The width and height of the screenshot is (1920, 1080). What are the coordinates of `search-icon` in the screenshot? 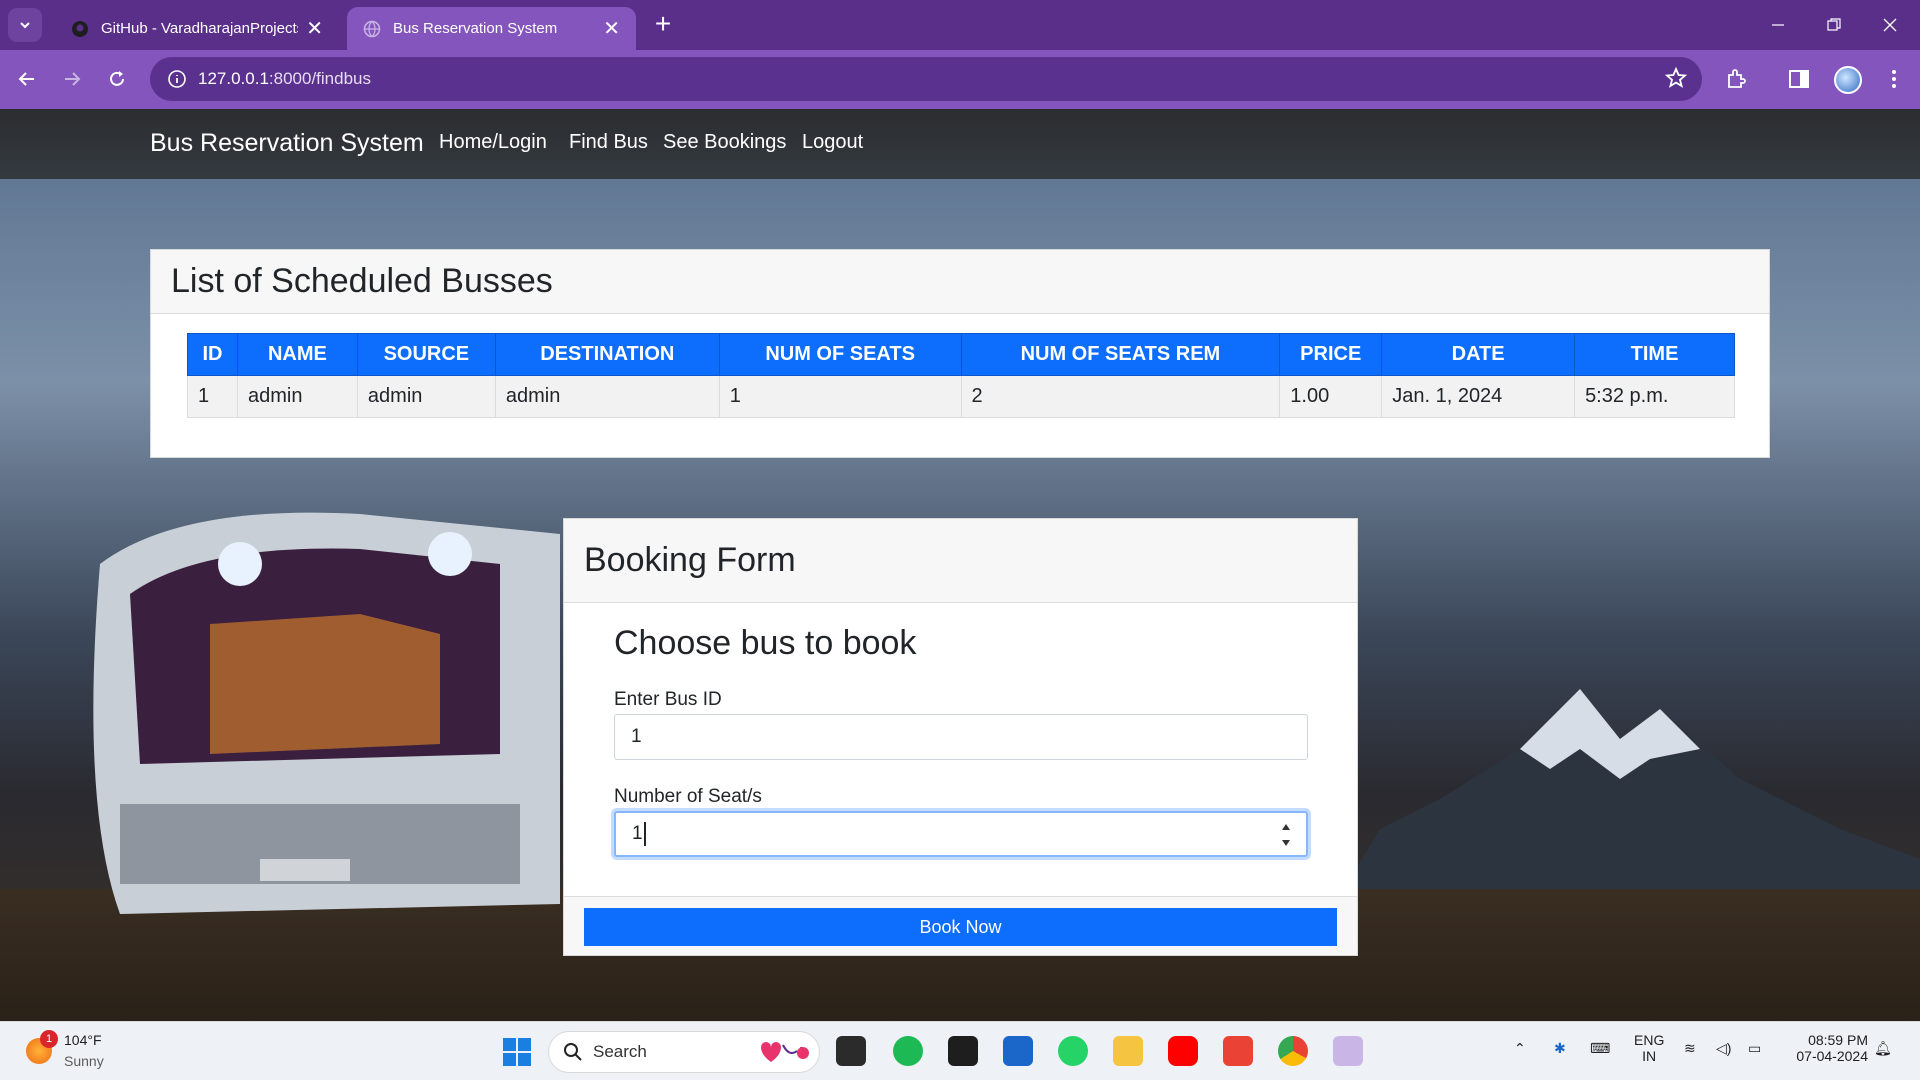 It's located at (573, 1052).